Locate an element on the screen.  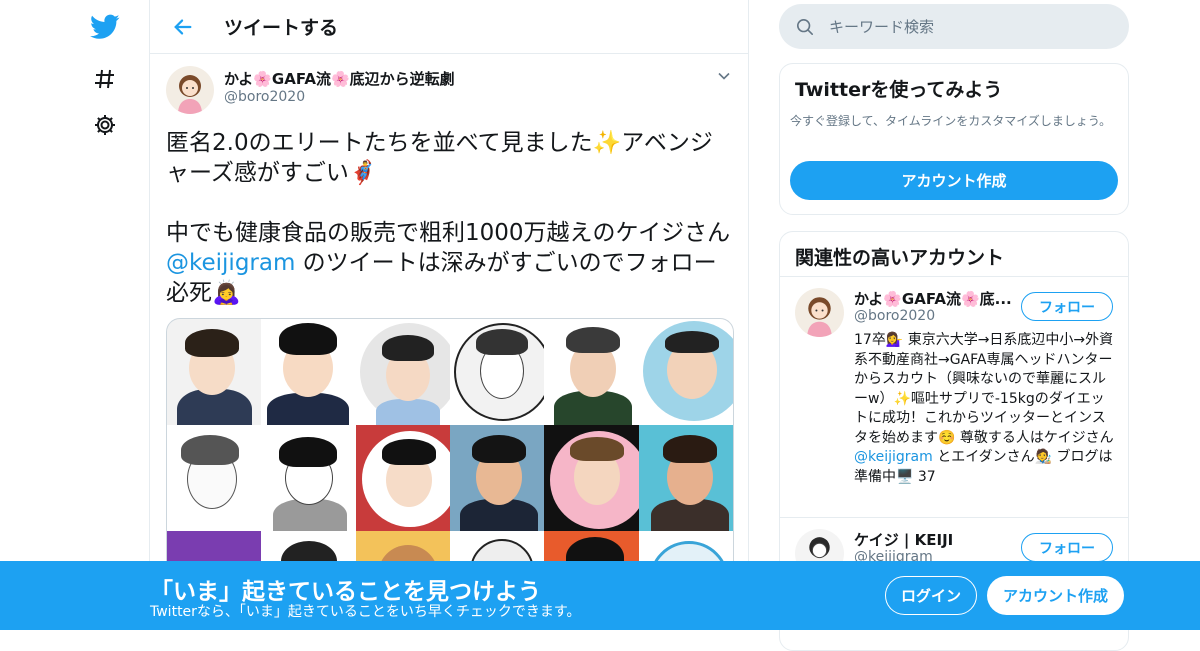
search-bar is located at coordinates (954, 26).